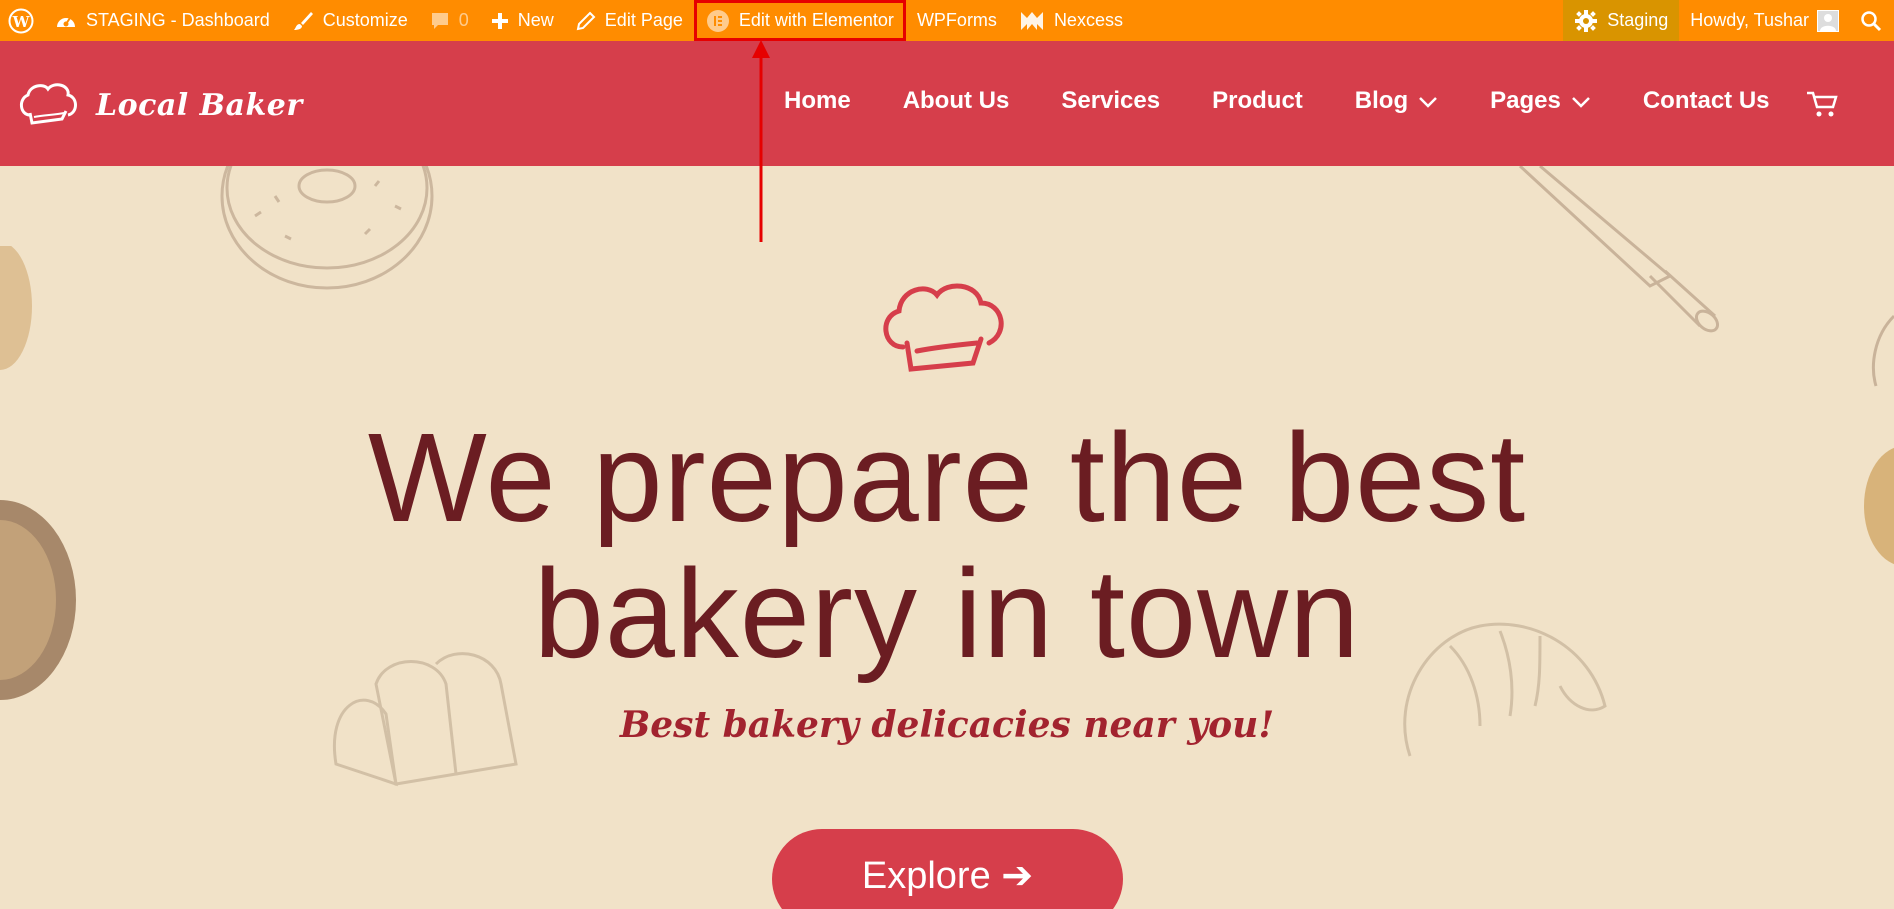  I want to click on hero-headline-line2: bakery in town, so click(947, 613).